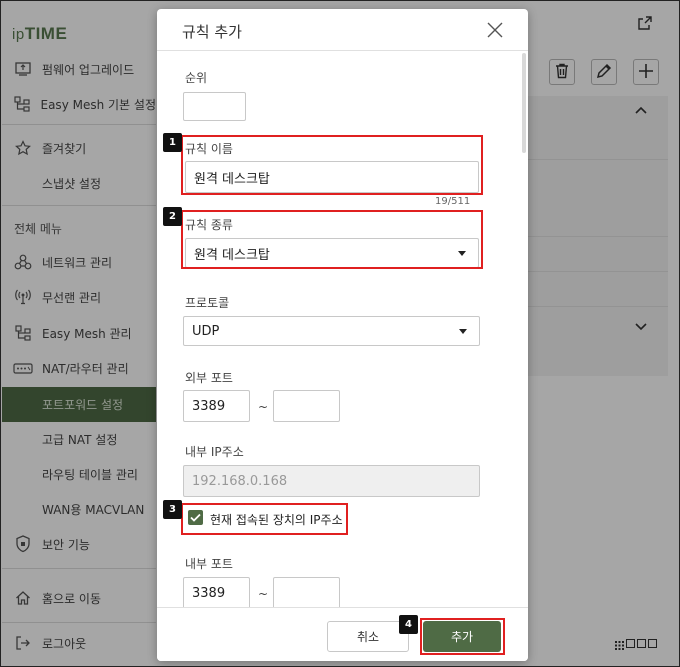  What do you see at coordinates (209, 564) in the screenshot?
I see `internal-port-label: 내부 포트` at bounding box center [209, 564].